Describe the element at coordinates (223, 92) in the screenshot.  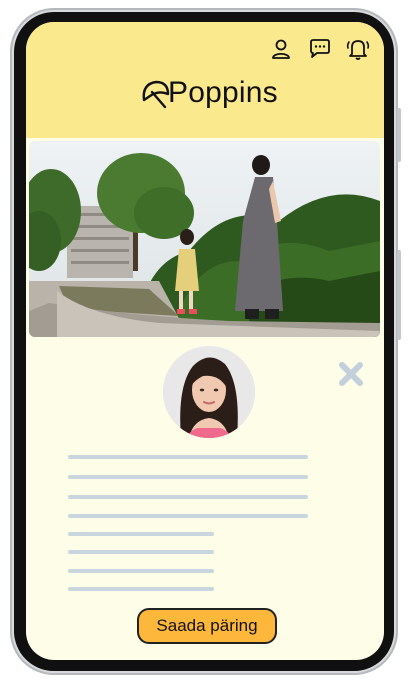
I see `brand-name: Poppins` at that location.